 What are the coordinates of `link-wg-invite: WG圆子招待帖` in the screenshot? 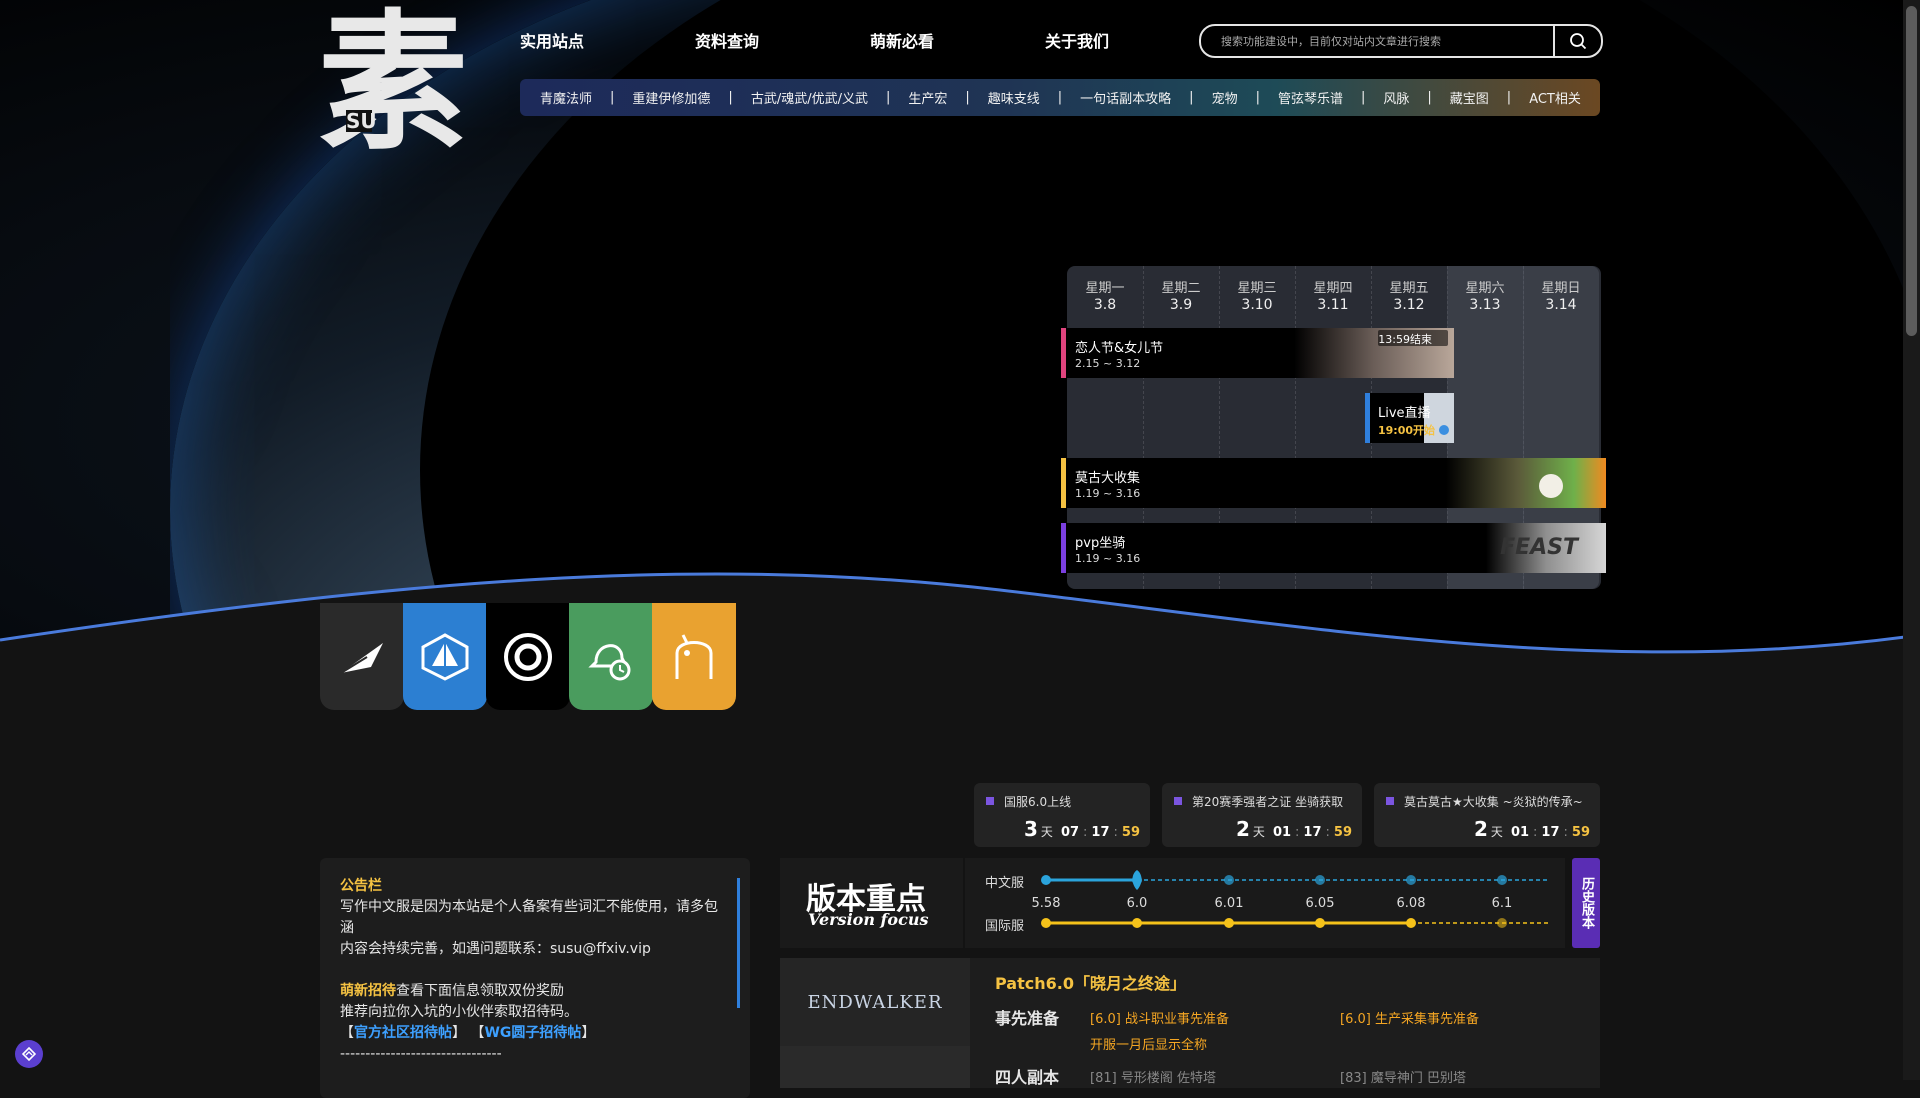 It's located at (532, 1033).